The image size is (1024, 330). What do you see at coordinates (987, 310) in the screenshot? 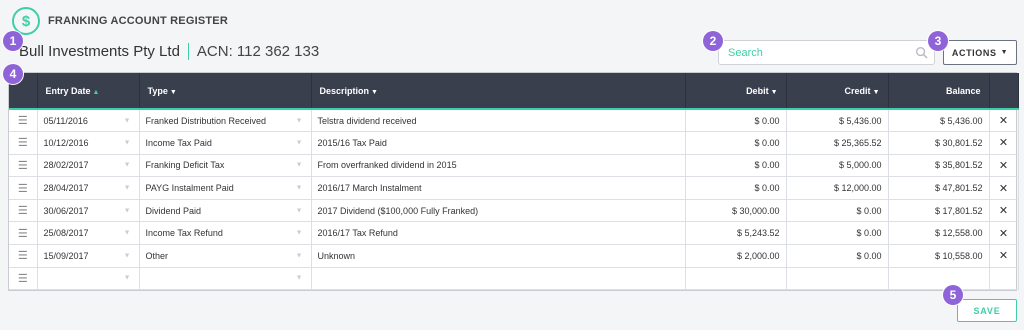
I see `save-button: SAVE` at bounding box center [987, 310].